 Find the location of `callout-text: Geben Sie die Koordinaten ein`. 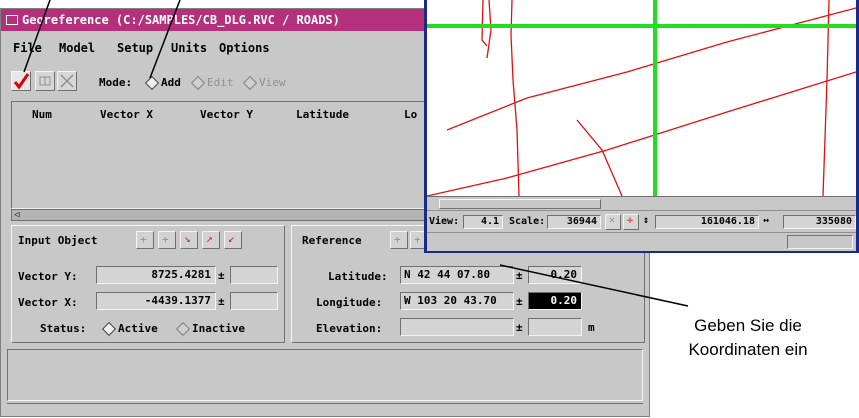

callout-text: Geben Sie die Koordinaten ein is located at coordinates (748, 338).